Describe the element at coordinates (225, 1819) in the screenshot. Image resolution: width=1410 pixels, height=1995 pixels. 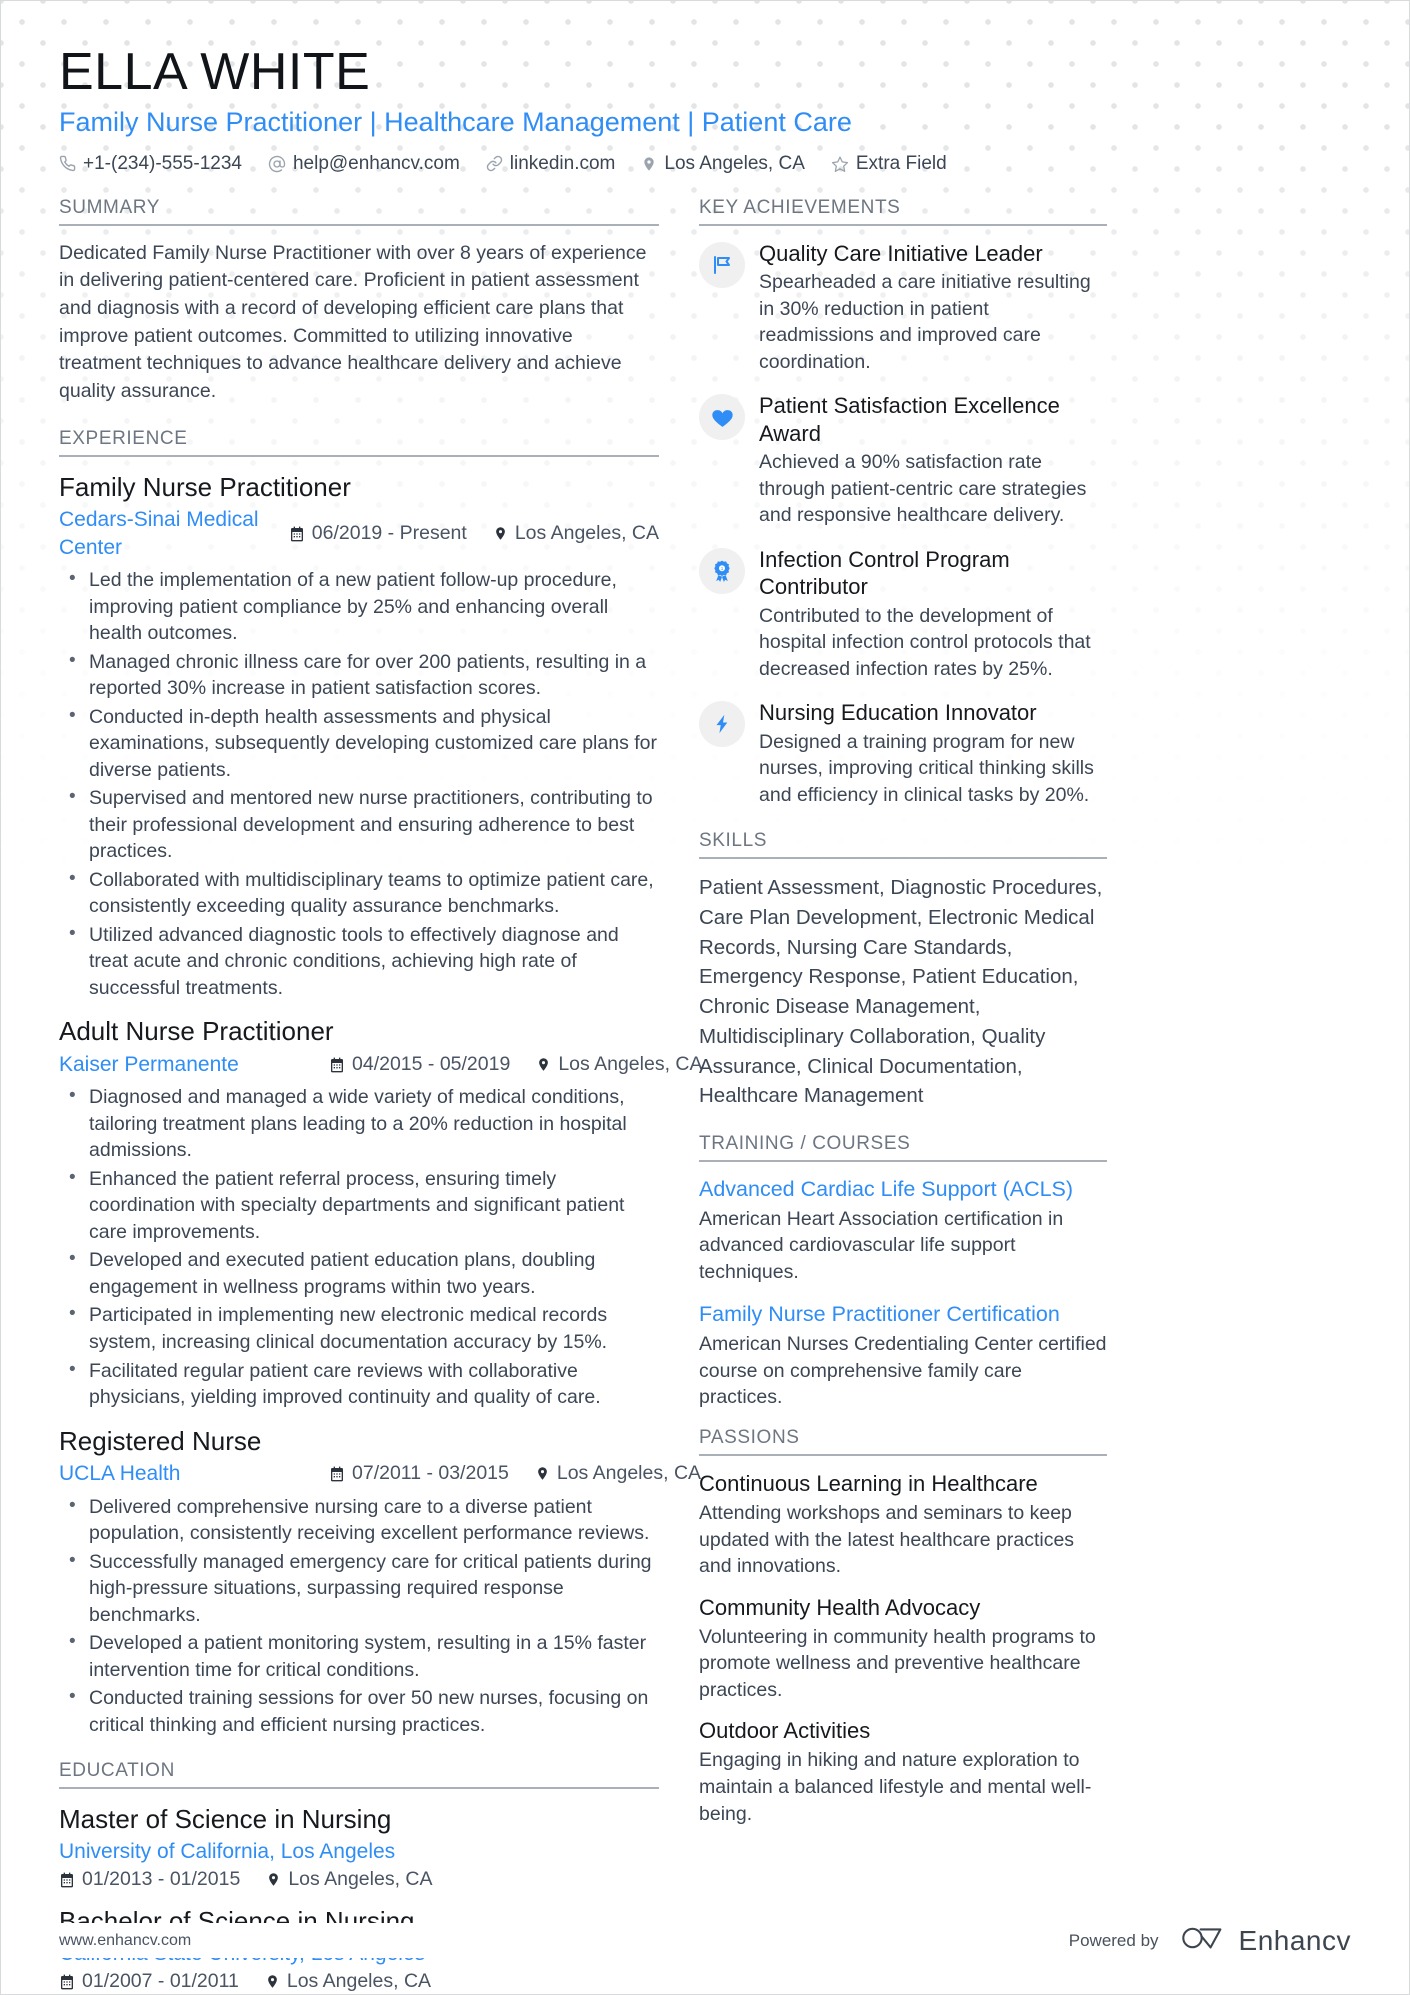
I see `education-degree: Master of Science in Nursing` at that location.